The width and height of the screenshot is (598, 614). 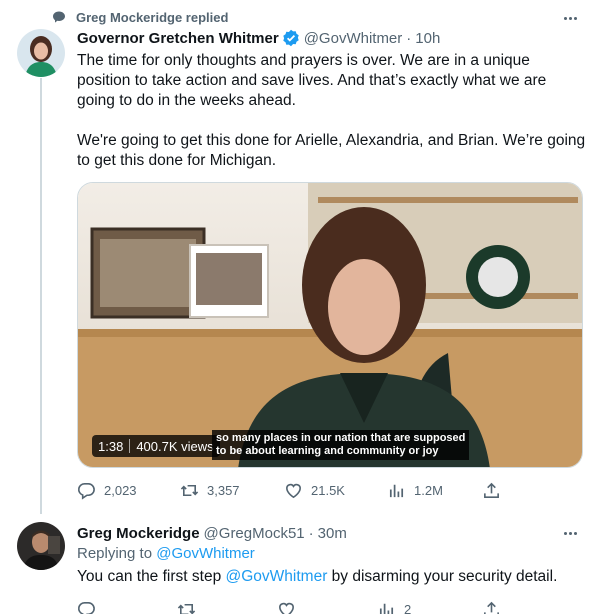 I want to click on reply-button: 2,023, so click(x=107, y=490).